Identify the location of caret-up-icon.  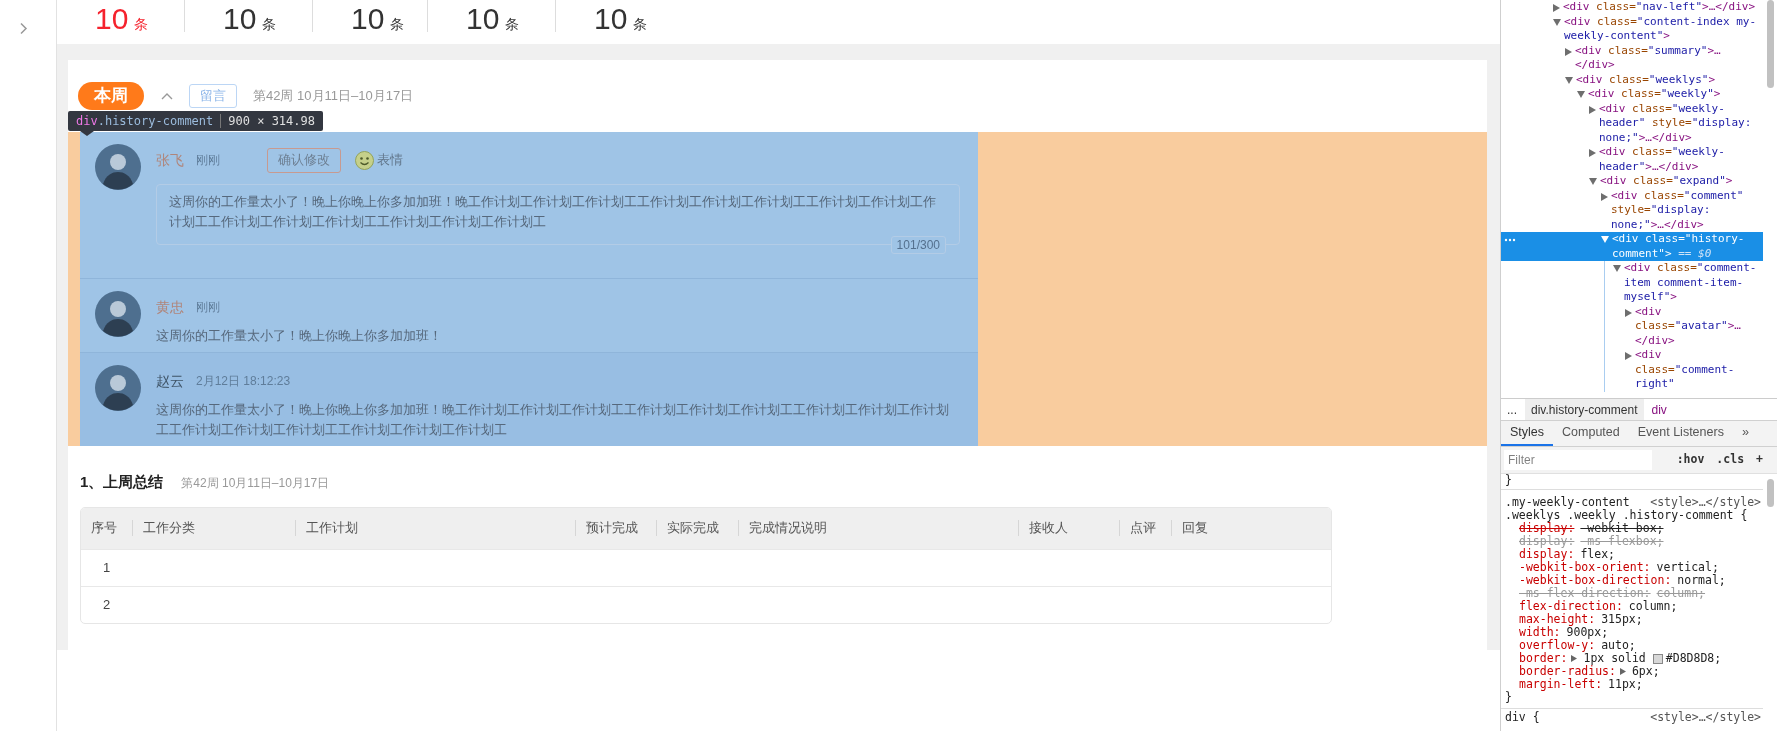
(167, 96).